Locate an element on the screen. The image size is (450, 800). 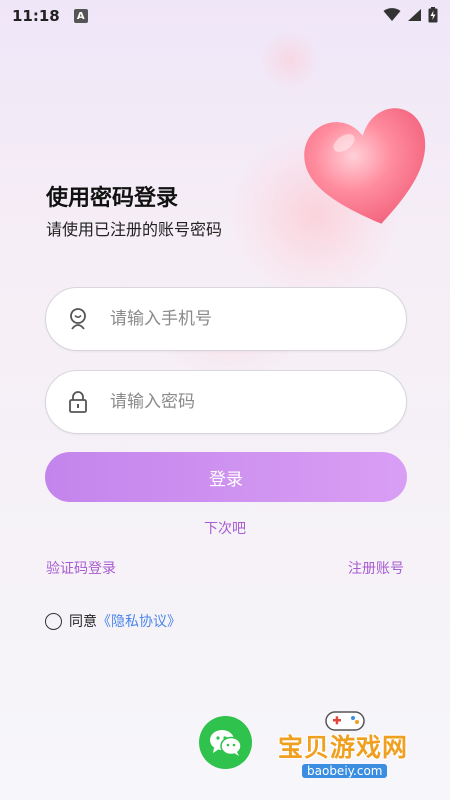
agree-label: 同意 is located at coordinates (83, 622).